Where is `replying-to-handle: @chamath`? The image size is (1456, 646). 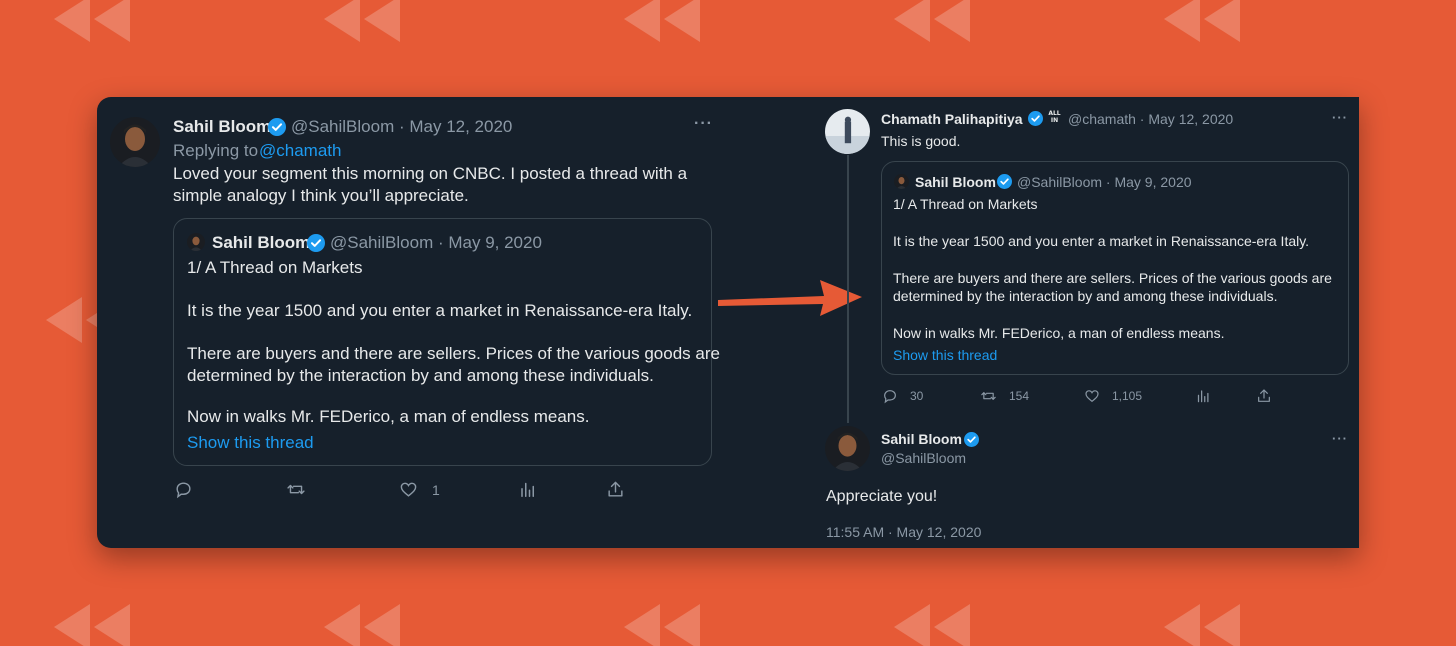 replying-to-handle: @chamath is located at coordinates (300, 151).